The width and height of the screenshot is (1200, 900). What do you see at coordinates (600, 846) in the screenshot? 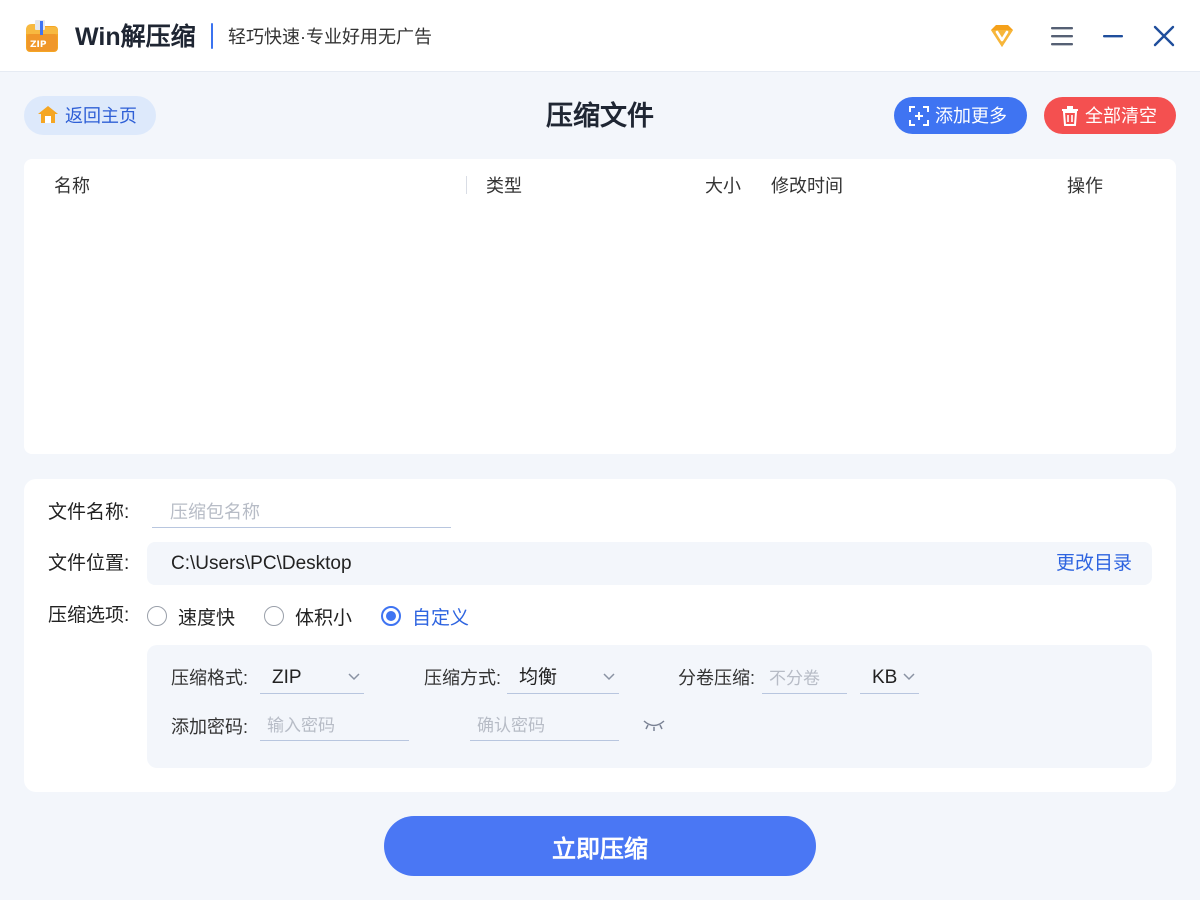
I see `compress-now-button: 立即压缩` at bounding box center [600, 846].